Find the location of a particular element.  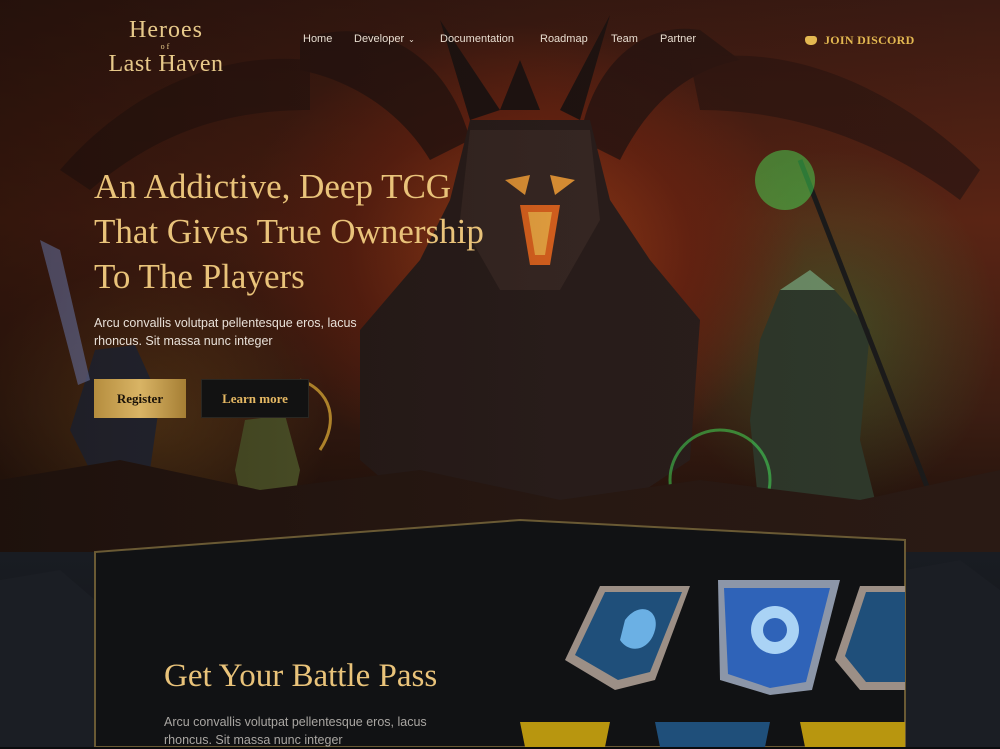

battle-pass-title: Get Your Battle Pass is located at coordinates (301, 676).